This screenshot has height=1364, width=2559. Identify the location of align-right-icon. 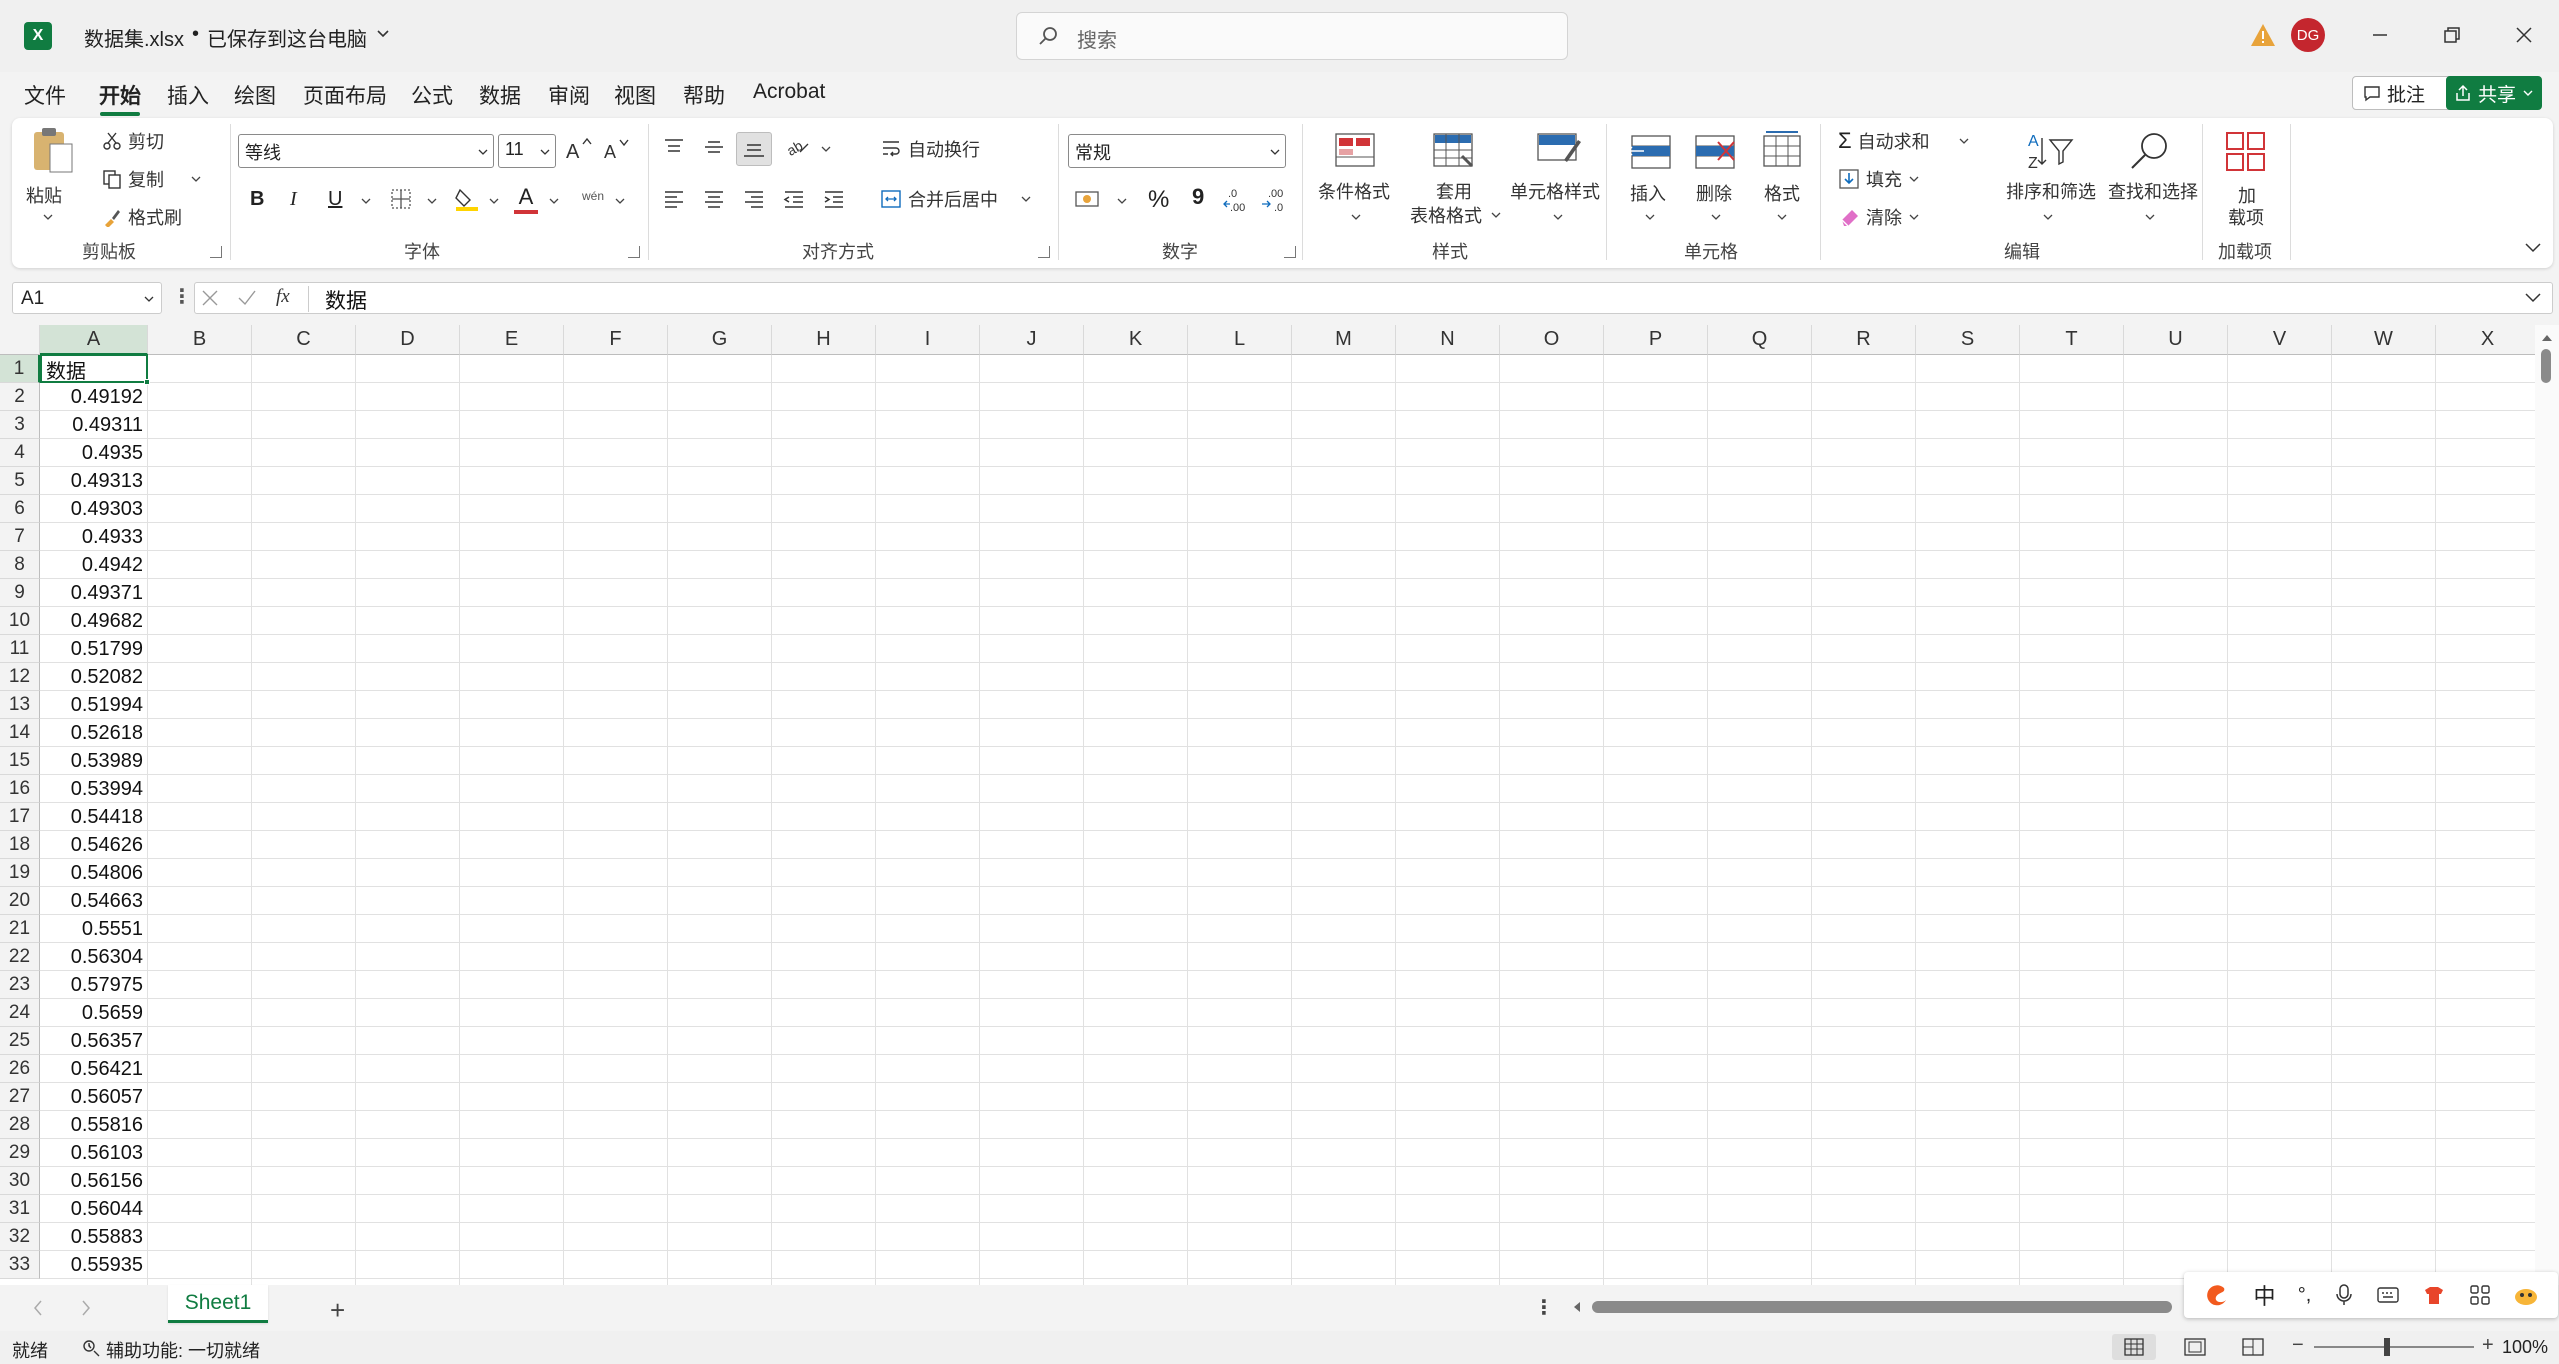
(754, 199).